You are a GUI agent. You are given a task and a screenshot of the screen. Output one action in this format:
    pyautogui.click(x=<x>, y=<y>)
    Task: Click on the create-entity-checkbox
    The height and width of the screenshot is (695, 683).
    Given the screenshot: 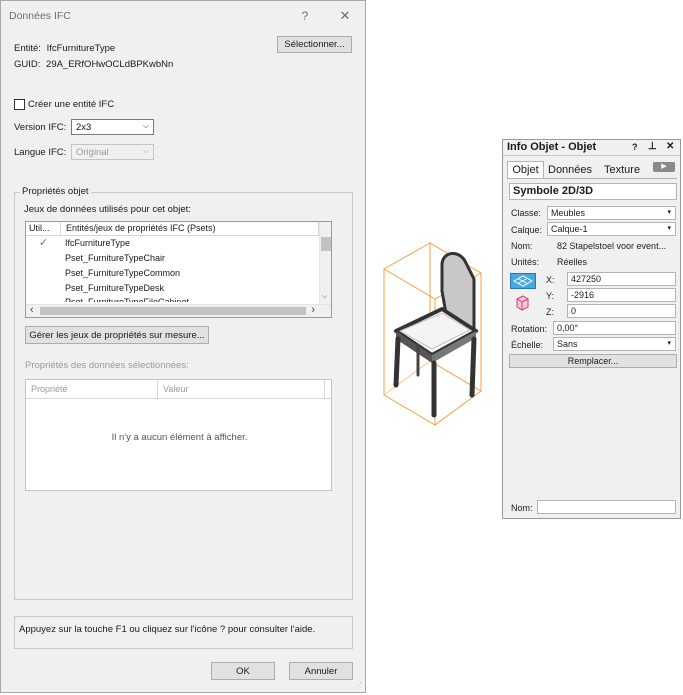 What is the action you would take?
    pyautogui.click(x=19, y=104)
    